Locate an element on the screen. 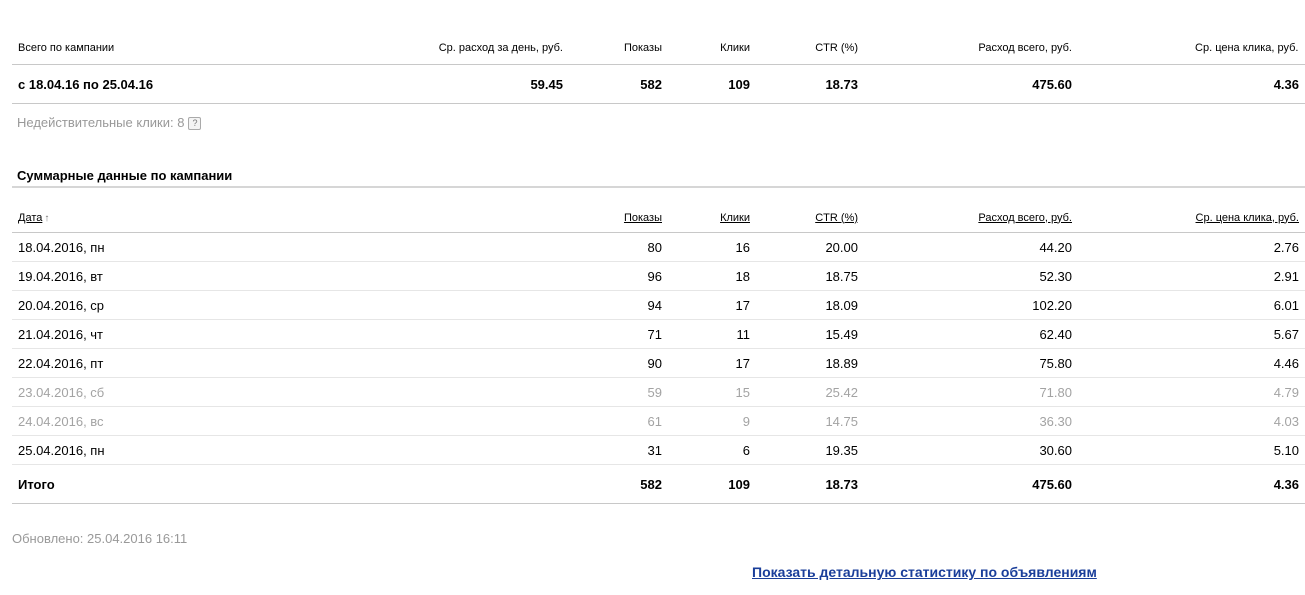  total-impressions: 582 is located at coordinates (618, 484).